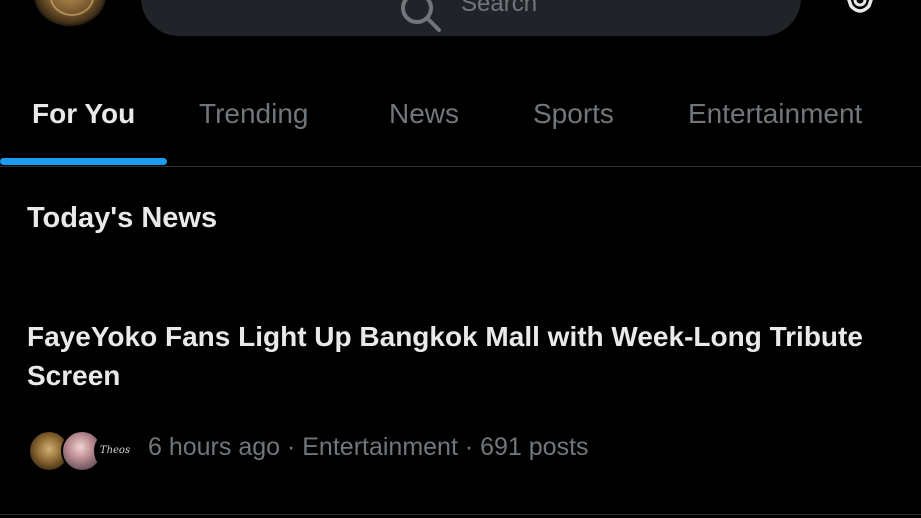 This screenshot has height=518, width=921. What do you see at coordinates (83, 161) in the screenshot?
I see `active-tab-indicator` at bounding box center [83, 161].